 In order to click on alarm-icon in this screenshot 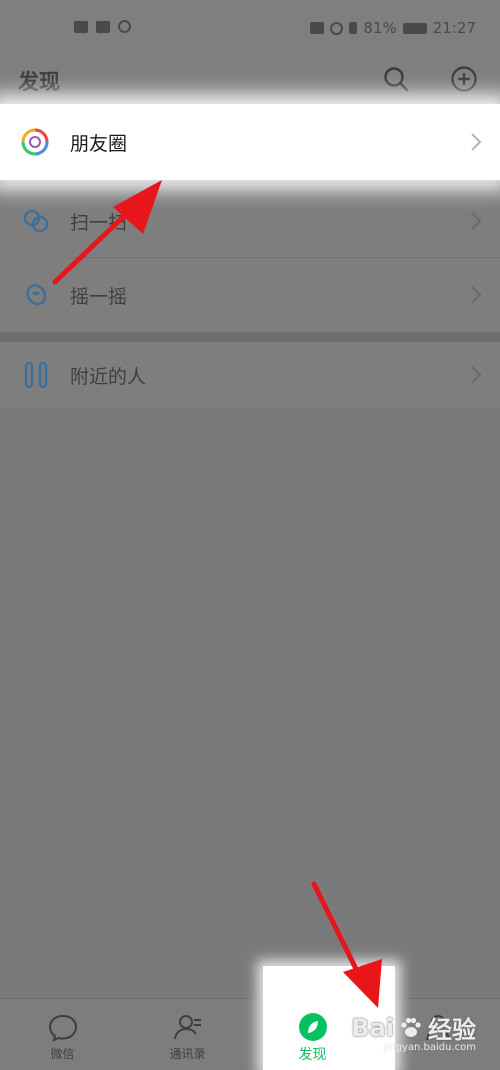, I will do `click(337, 28)`.